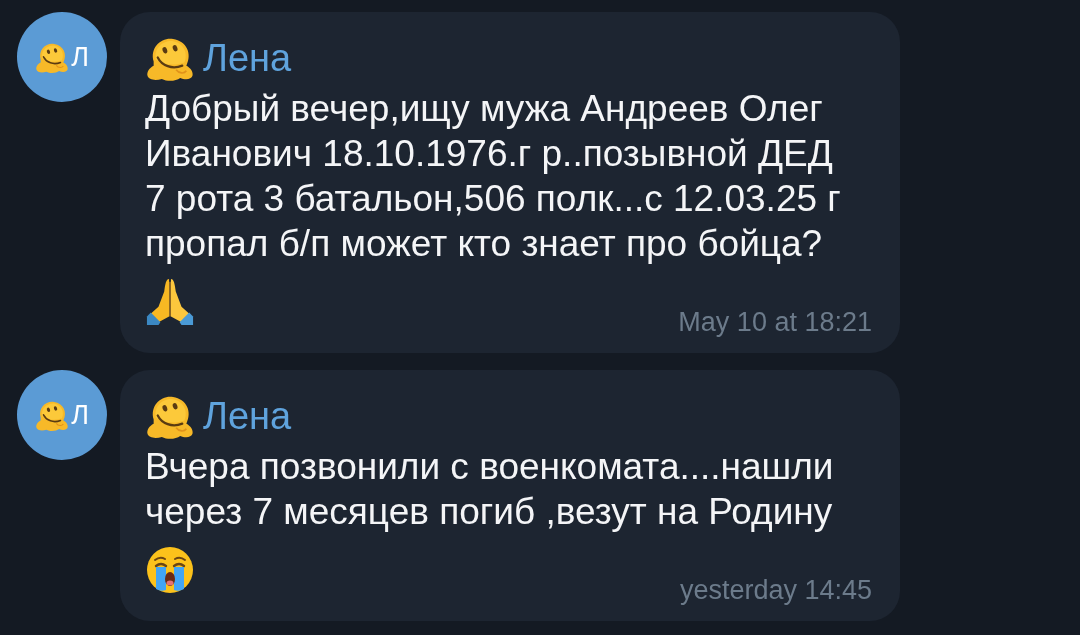 Image resolution: width=1080 pixels, height=635 pixels. Describe the element at coordinates (775, 590) in the screenshot. I see `message-time: yesterday 14:45` at that location.